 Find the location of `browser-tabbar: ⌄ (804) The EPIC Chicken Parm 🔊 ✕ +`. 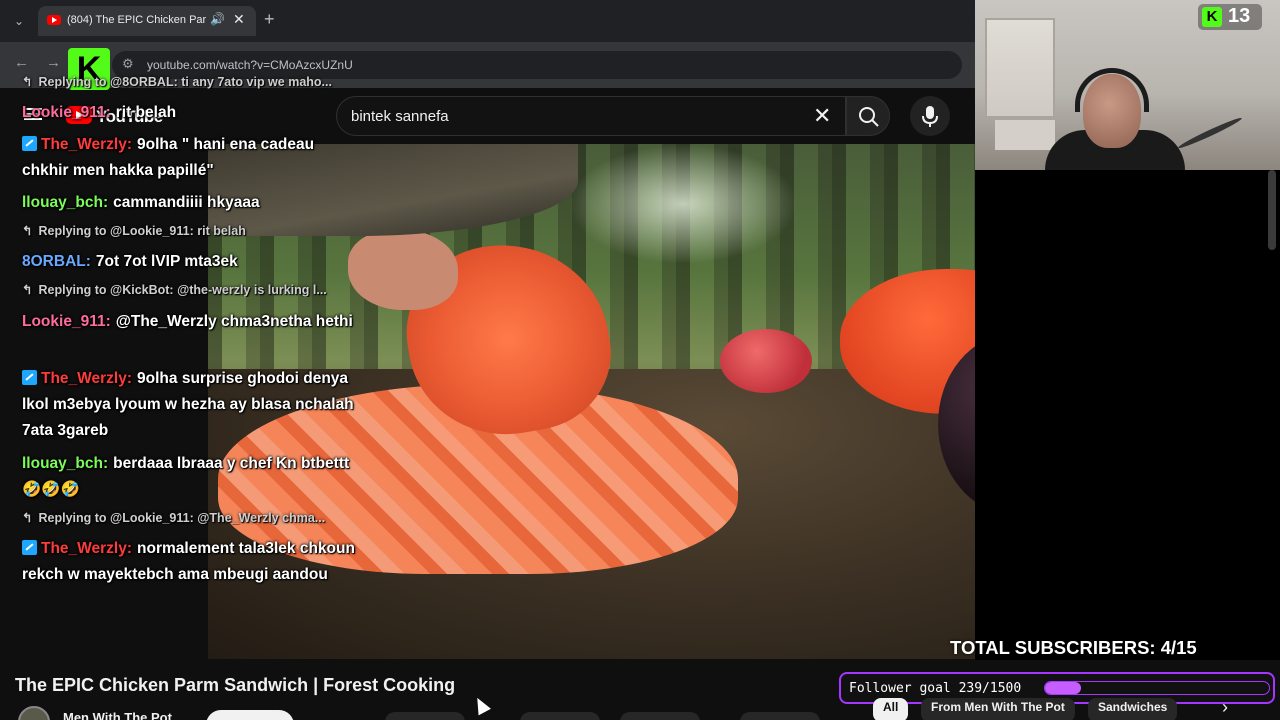

browser-tabbar: ⌄ (804) The EPIC Chicken Parm 🔊 ✕ + is located at coordinates (487, 21).